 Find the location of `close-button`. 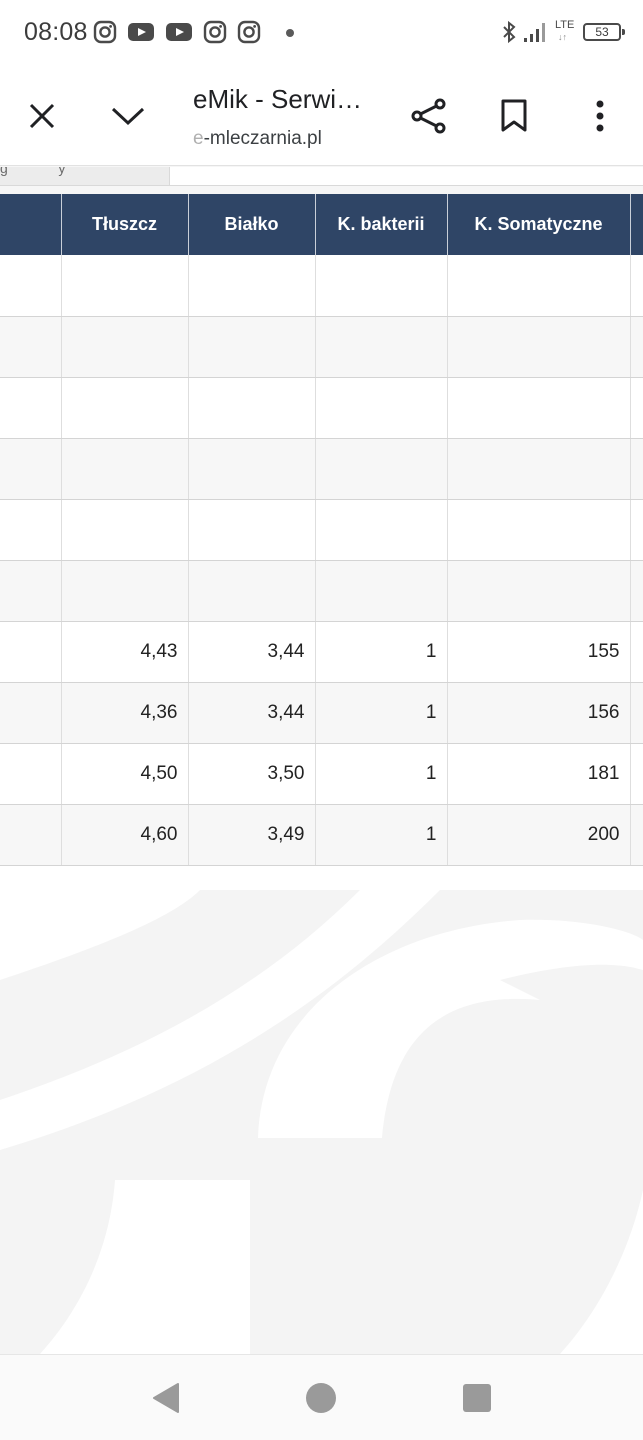

close-button is located at coordinates (42, 116).